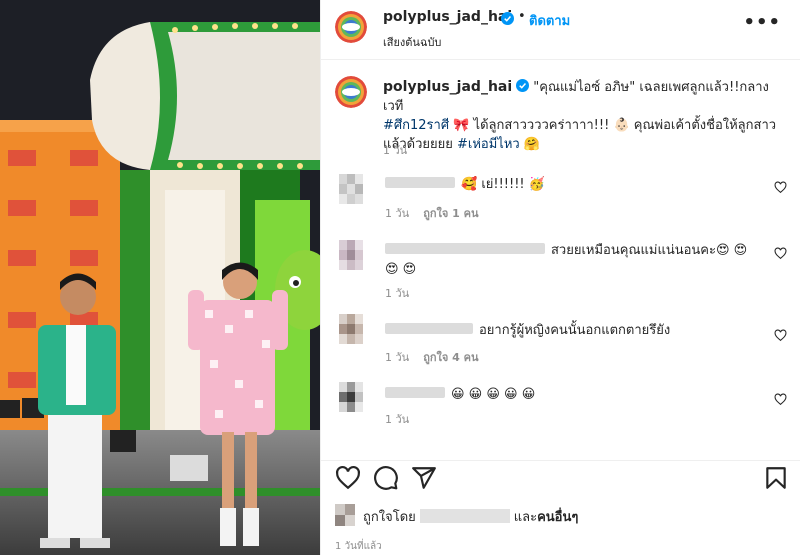  I want to click on comment-item: 😀 😀 😀 😀 😀 1 วัน, so click(560, 406).